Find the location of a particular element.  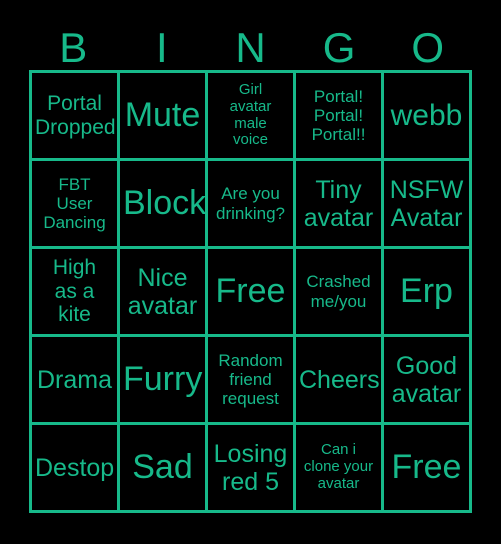

bingo-cell-r5c1: Destop is located at coordinates (76, 469).